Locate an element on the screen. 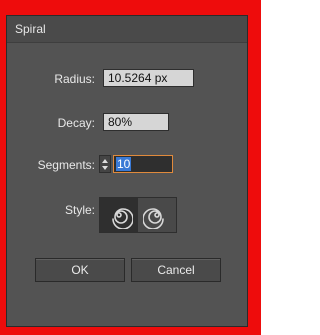 The width and height of the screenshot is (320, 335). style-option-counterclockwise is located at coordinates (119, 215).